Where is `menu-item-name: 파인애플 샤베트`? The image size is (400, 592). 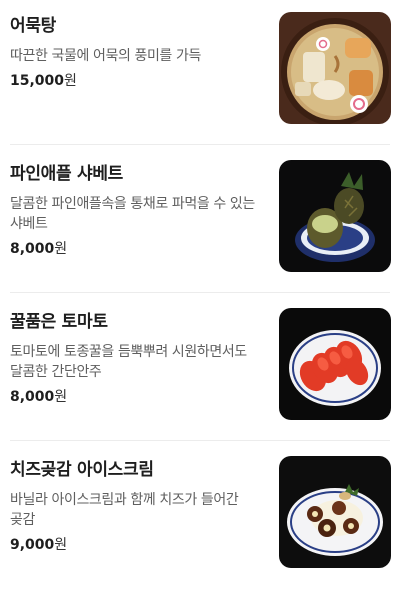 menu-item-name: 파인애플 샤베트 is located at coordinates (66, 174).